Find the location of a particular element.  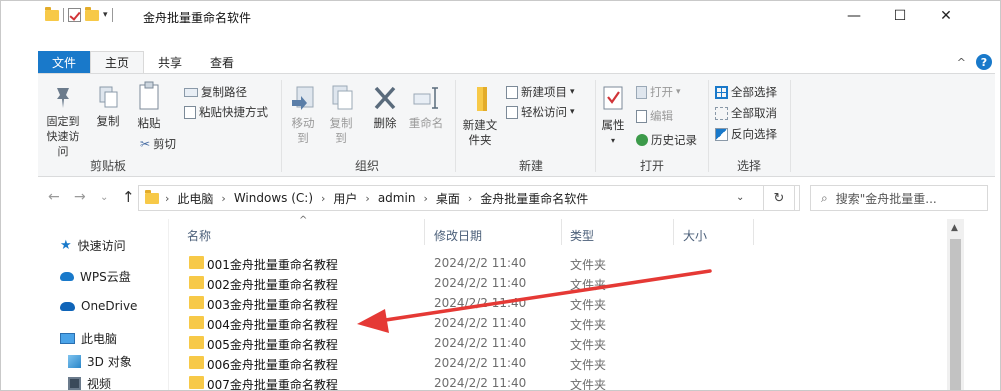

history-button: 历史记录 is located at coordinates (666, 140).